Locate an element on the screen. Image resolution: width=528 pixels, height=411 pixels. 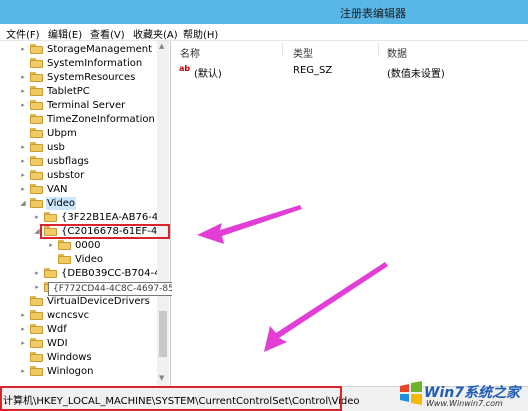
watermark-url: Www.Winwin7.com is located at coordinates (464, 403).